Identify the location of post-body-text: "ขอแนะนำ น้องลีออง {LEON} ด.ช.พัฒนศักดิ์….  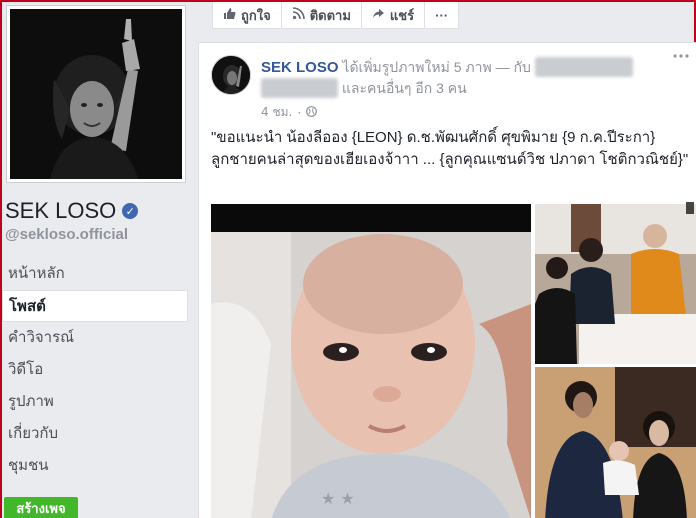
(450, 148).